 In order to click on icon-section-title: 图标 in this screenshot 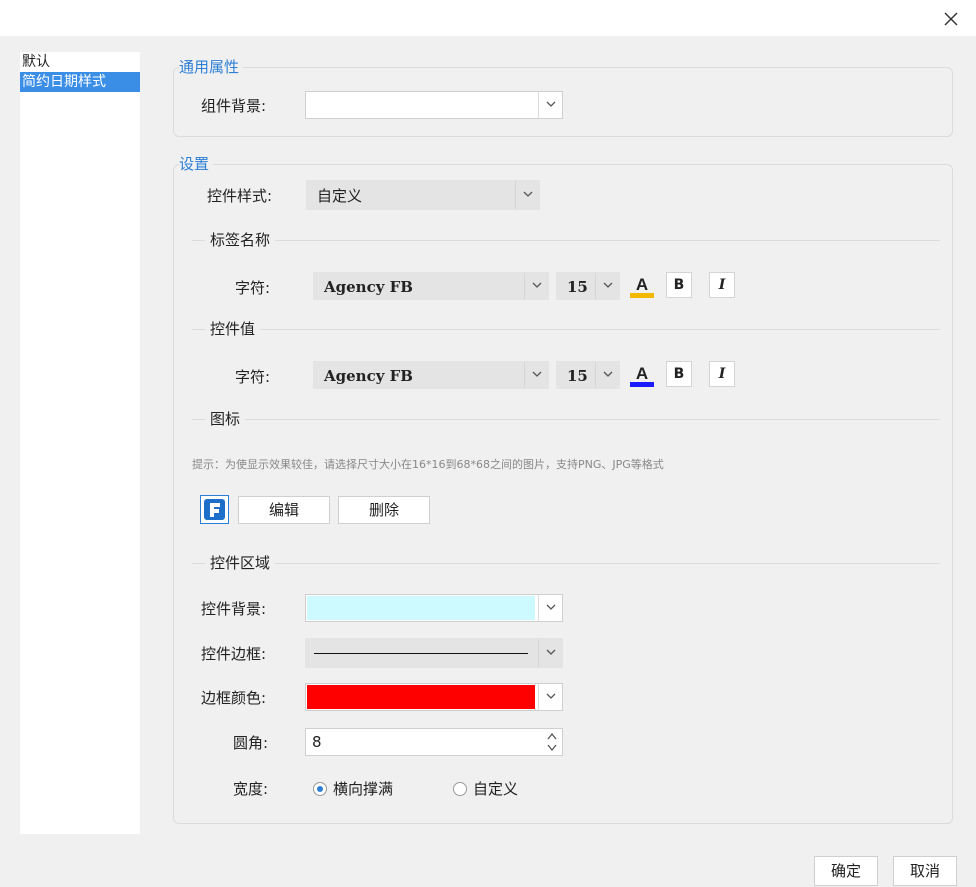, I will do `click(225, 419)`.